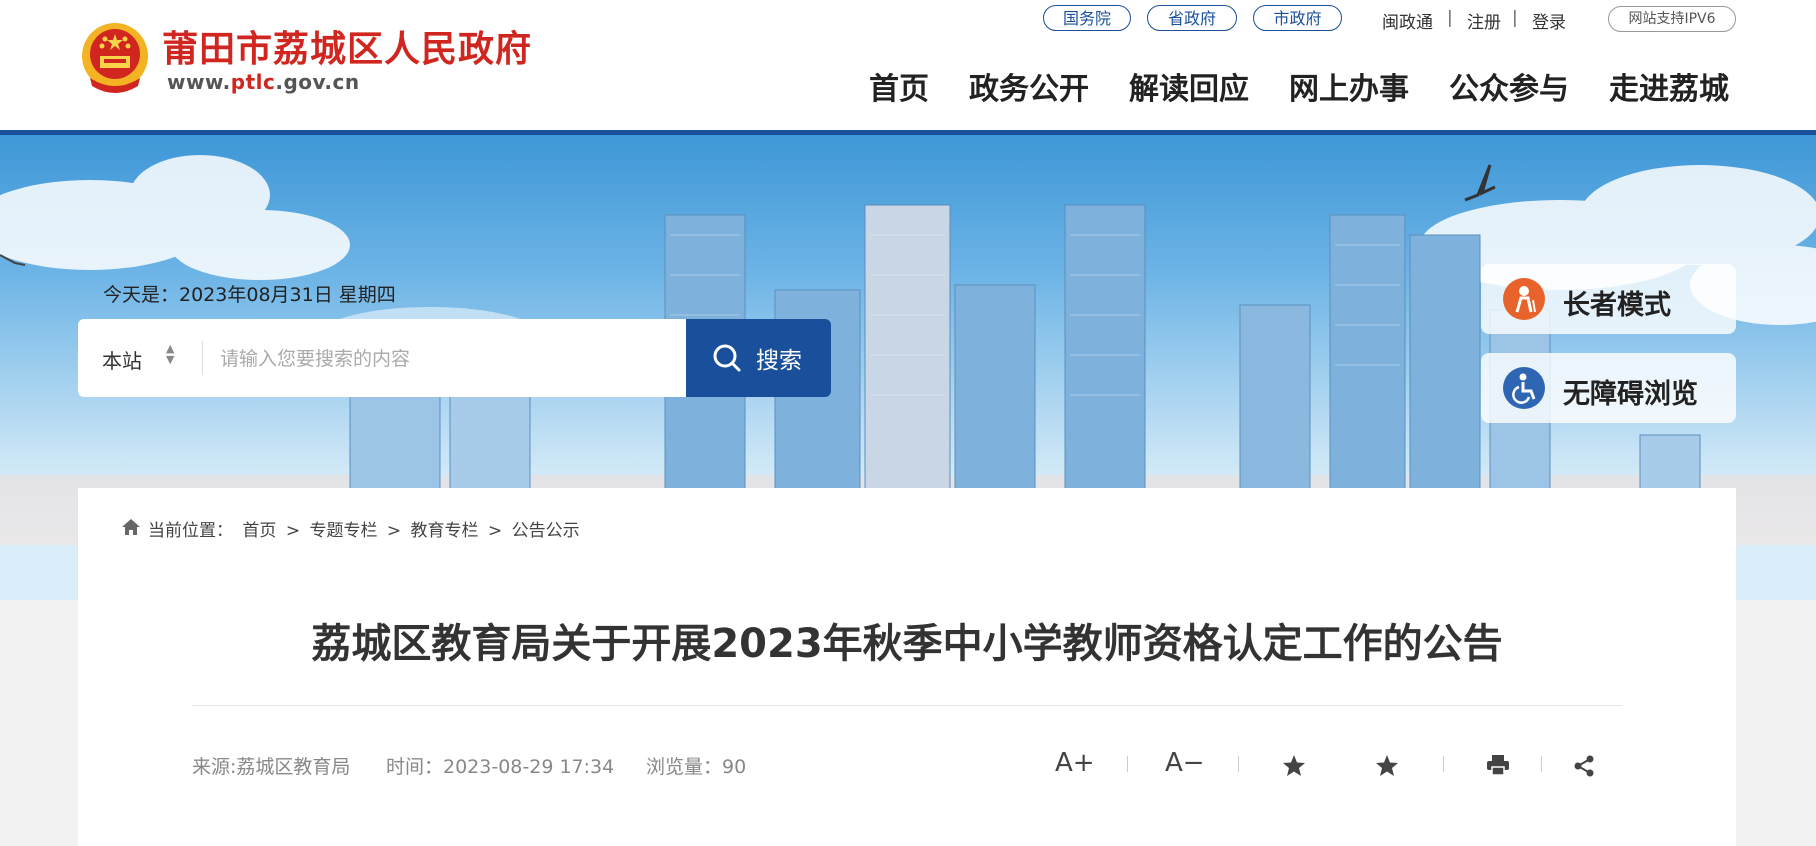 This screenshot has width=1816, height=846. I want to click on breadcrumb-prefix: 当前位置：, so click(190, 531).